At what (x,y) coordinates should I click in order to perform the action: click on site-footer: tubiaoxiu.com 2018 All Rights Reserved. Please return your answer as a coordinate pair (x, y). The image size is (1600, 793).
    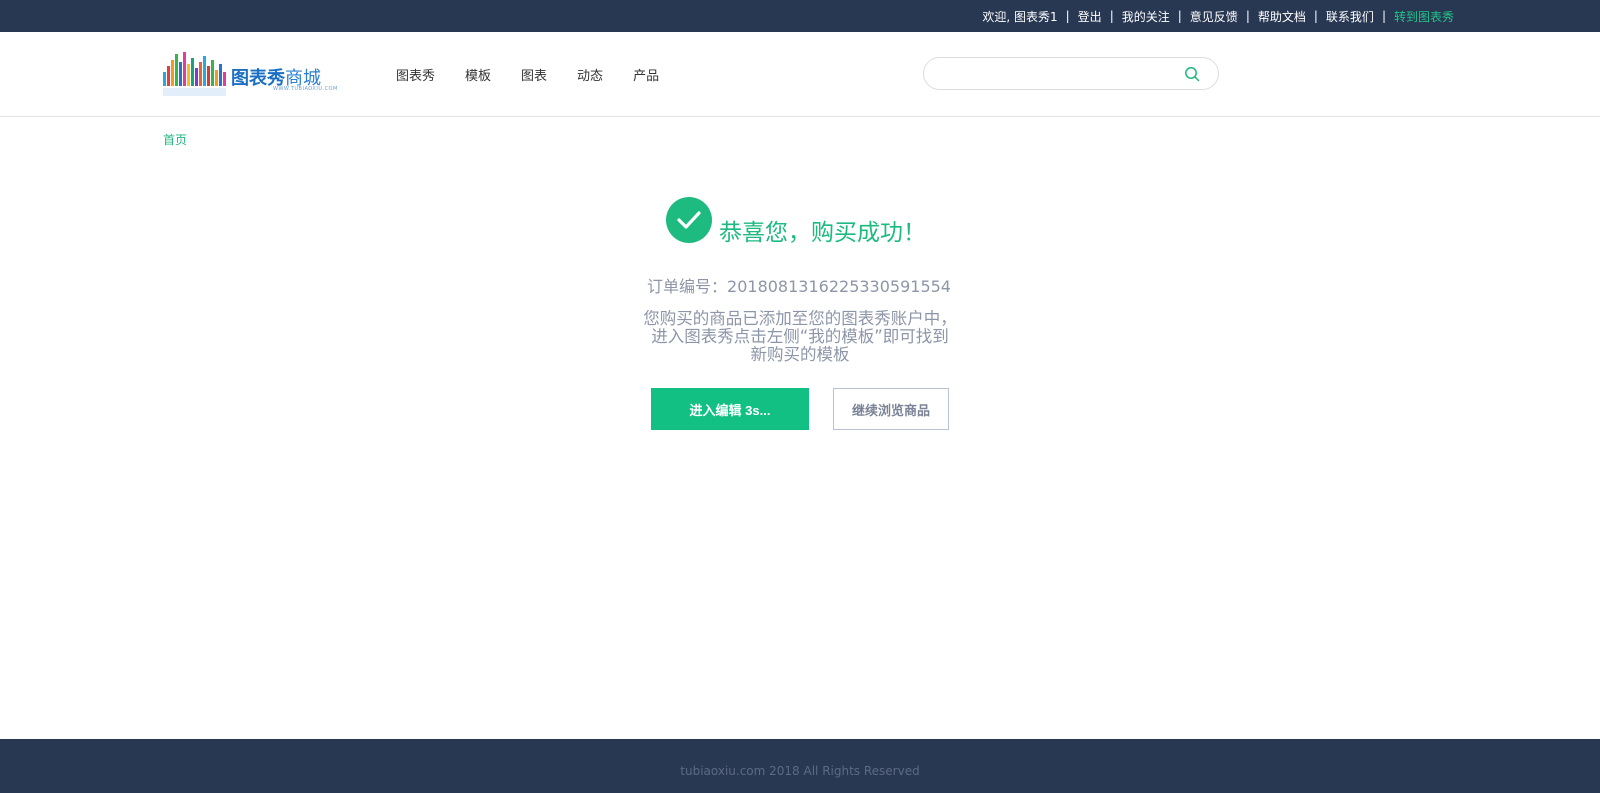
    Looking at the image, I should click on (800, 766).